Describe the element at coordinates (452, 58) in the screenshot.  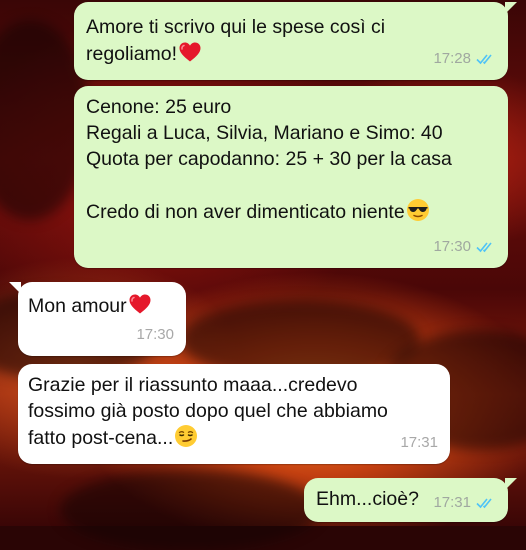
I see `message-time: 17:28` at that location.